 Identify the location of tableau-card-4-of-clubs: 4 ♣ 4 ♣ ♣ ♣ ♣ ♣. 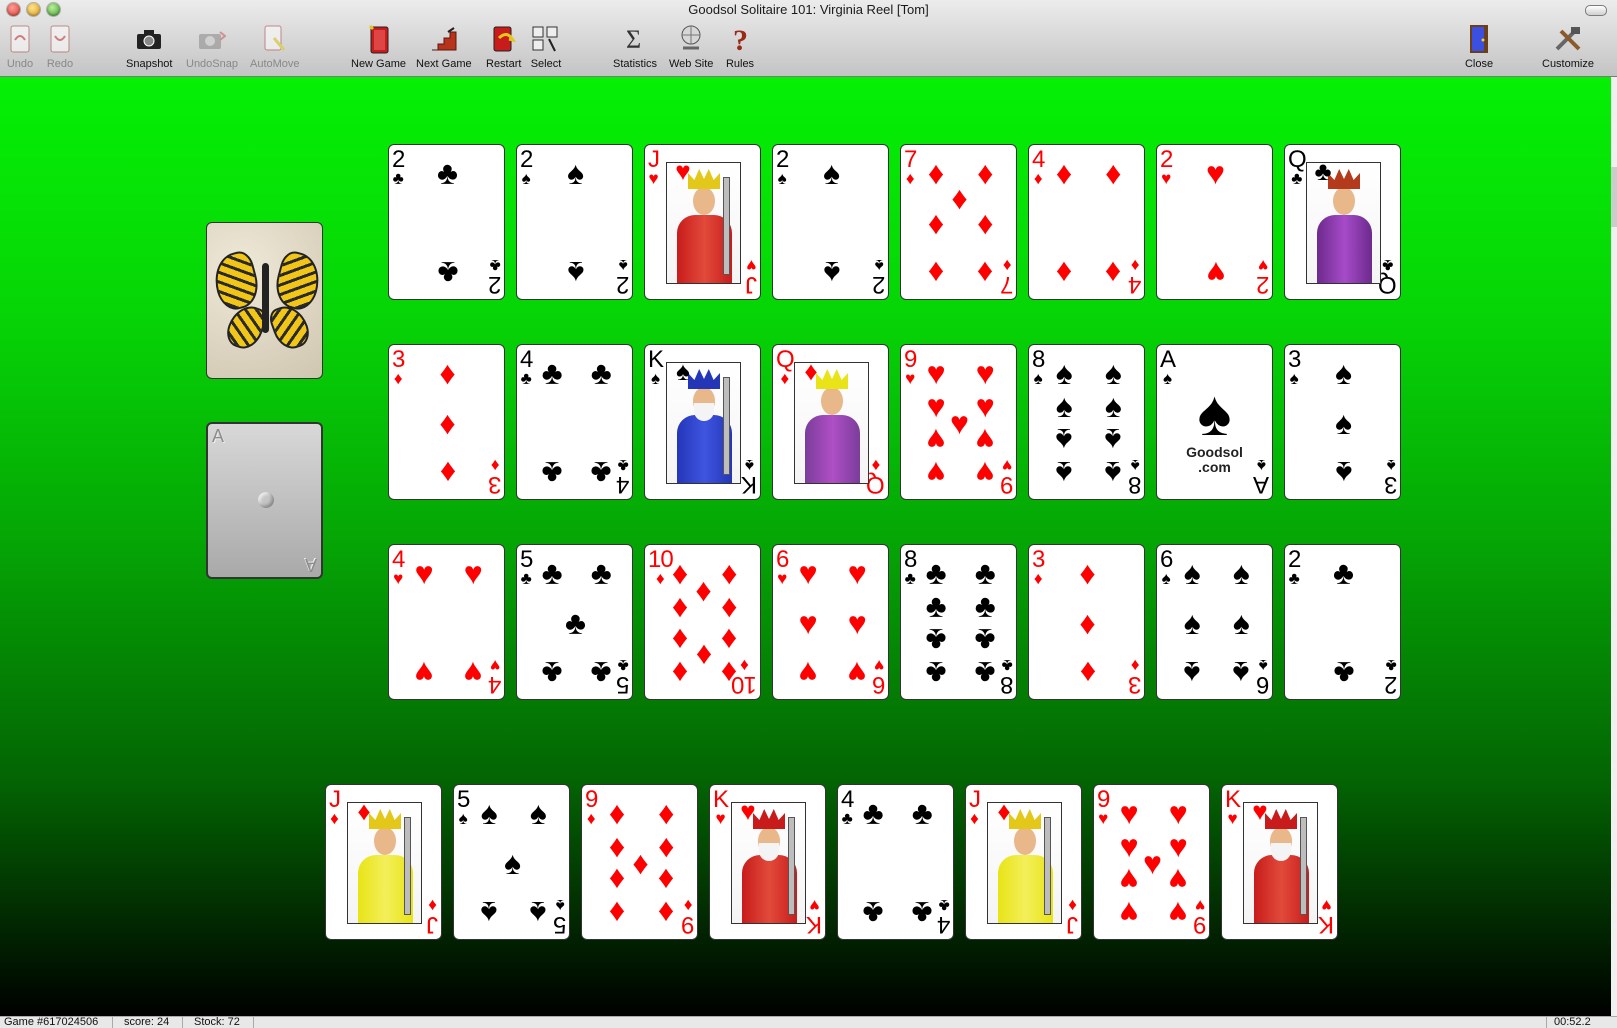
(574, 422).